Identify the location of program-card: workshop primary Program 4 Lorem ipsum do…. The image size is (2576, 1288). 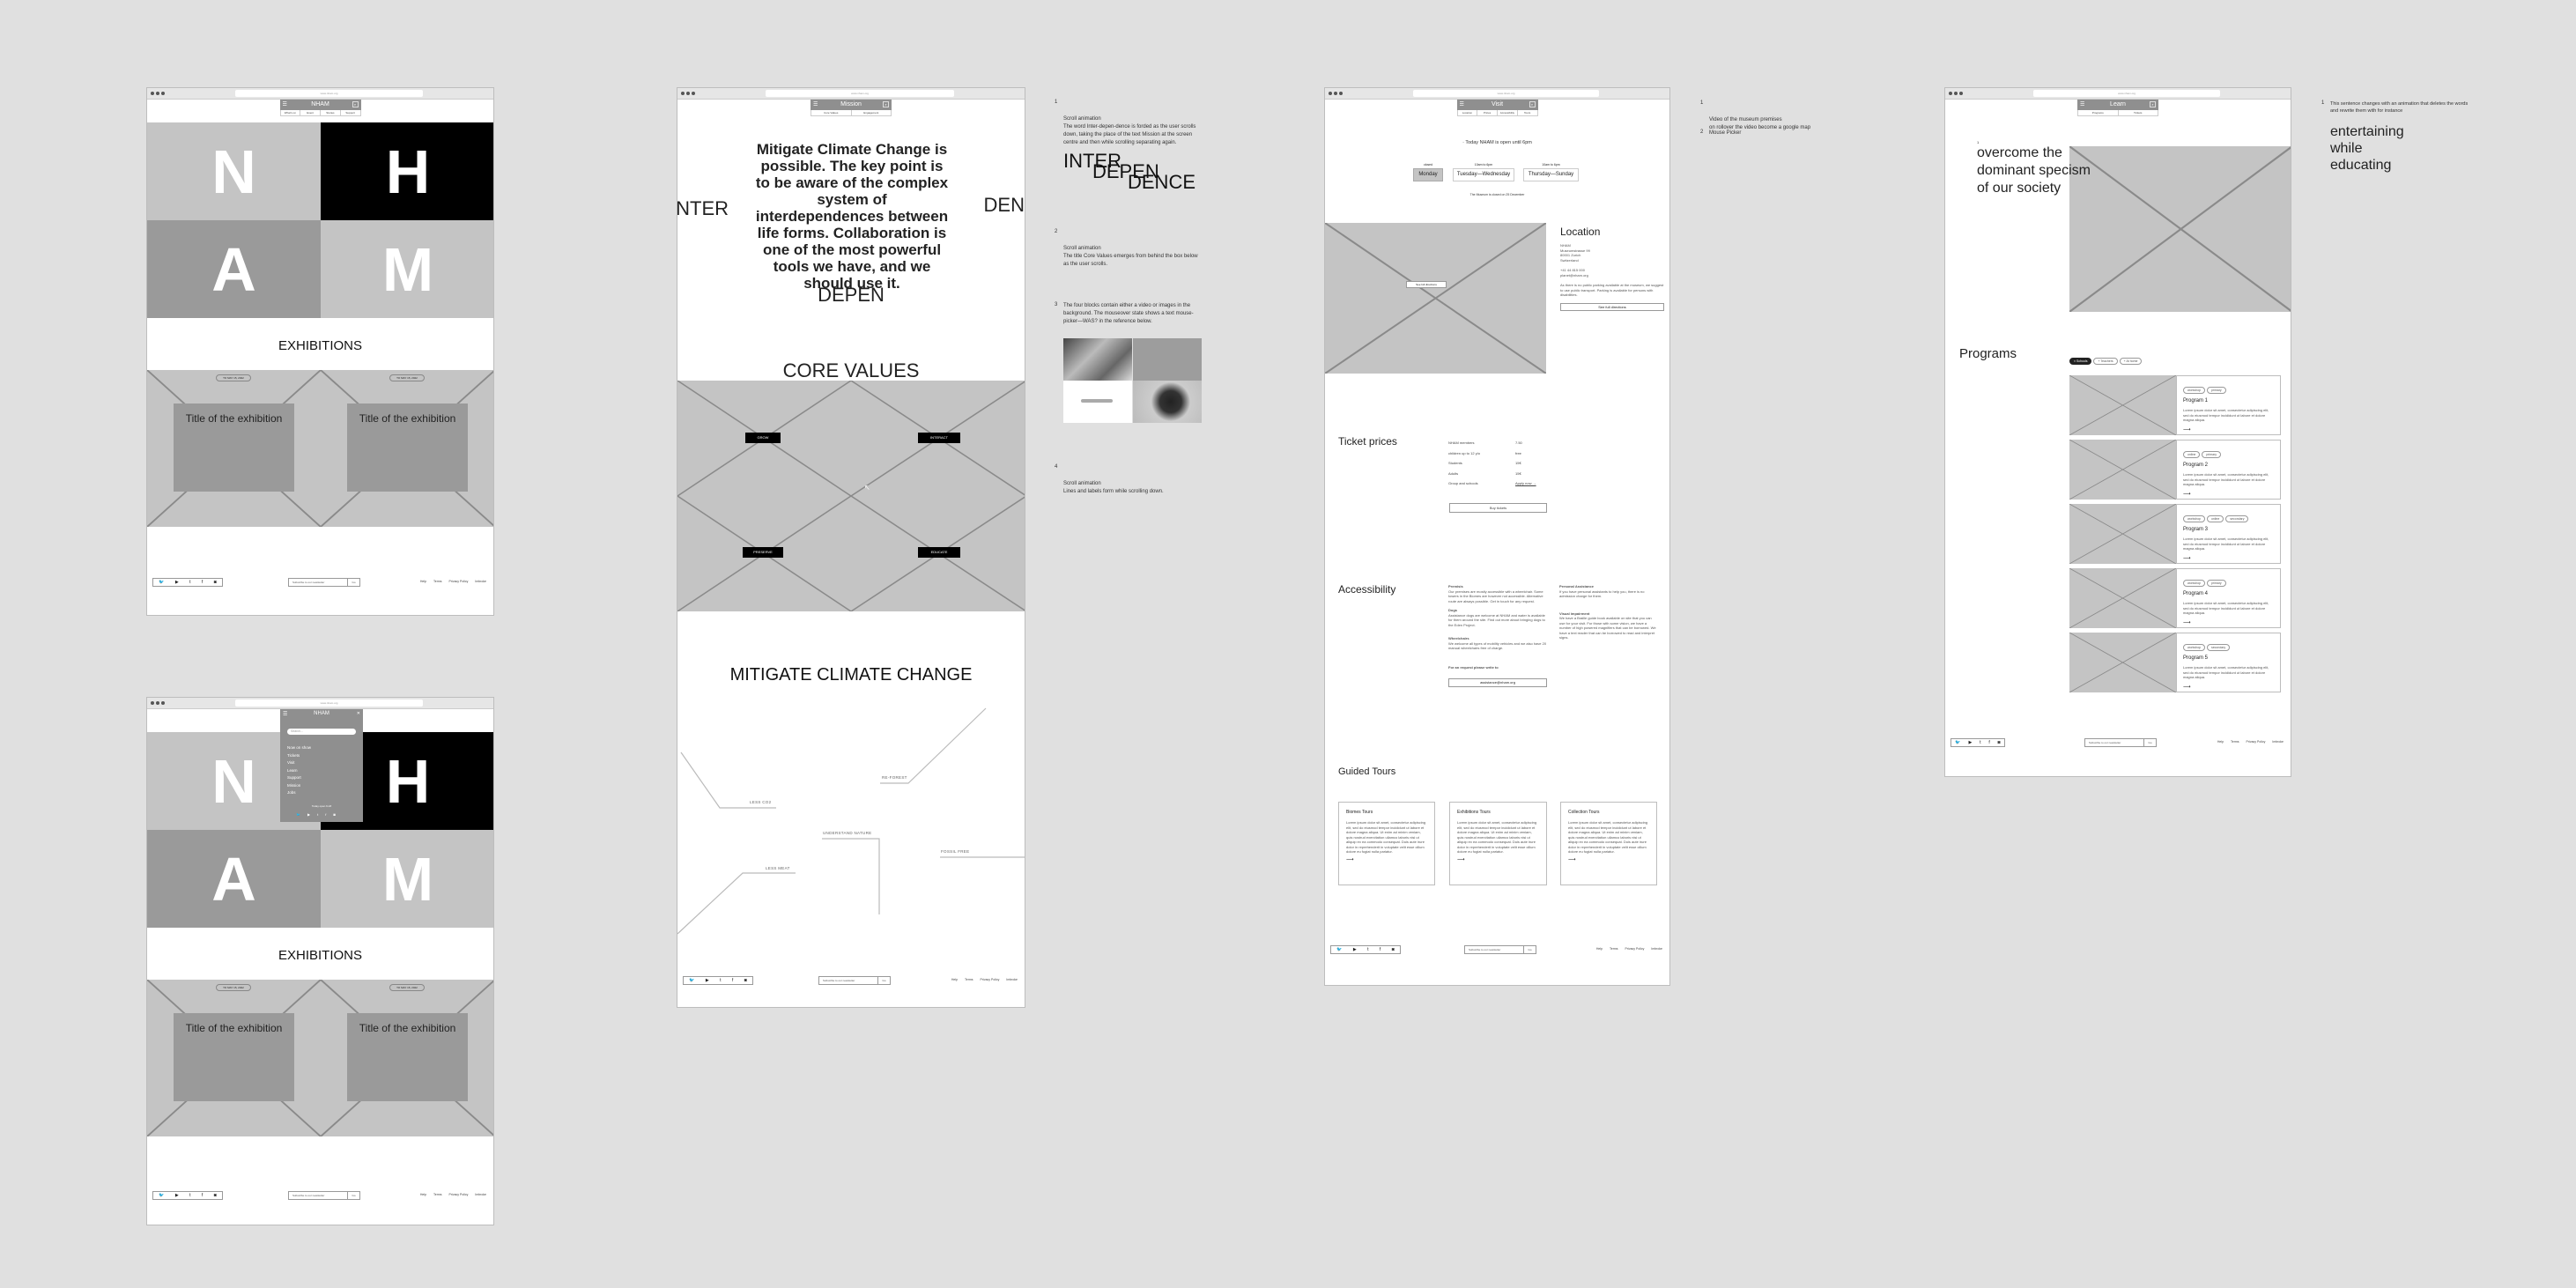
(2175, 598).